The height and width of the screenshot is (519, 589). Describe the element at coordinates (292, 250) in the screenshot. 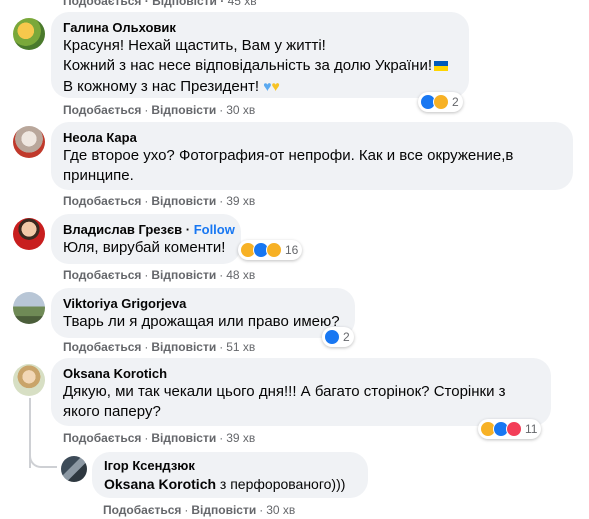

I see `reactions-count: 16` at that location.